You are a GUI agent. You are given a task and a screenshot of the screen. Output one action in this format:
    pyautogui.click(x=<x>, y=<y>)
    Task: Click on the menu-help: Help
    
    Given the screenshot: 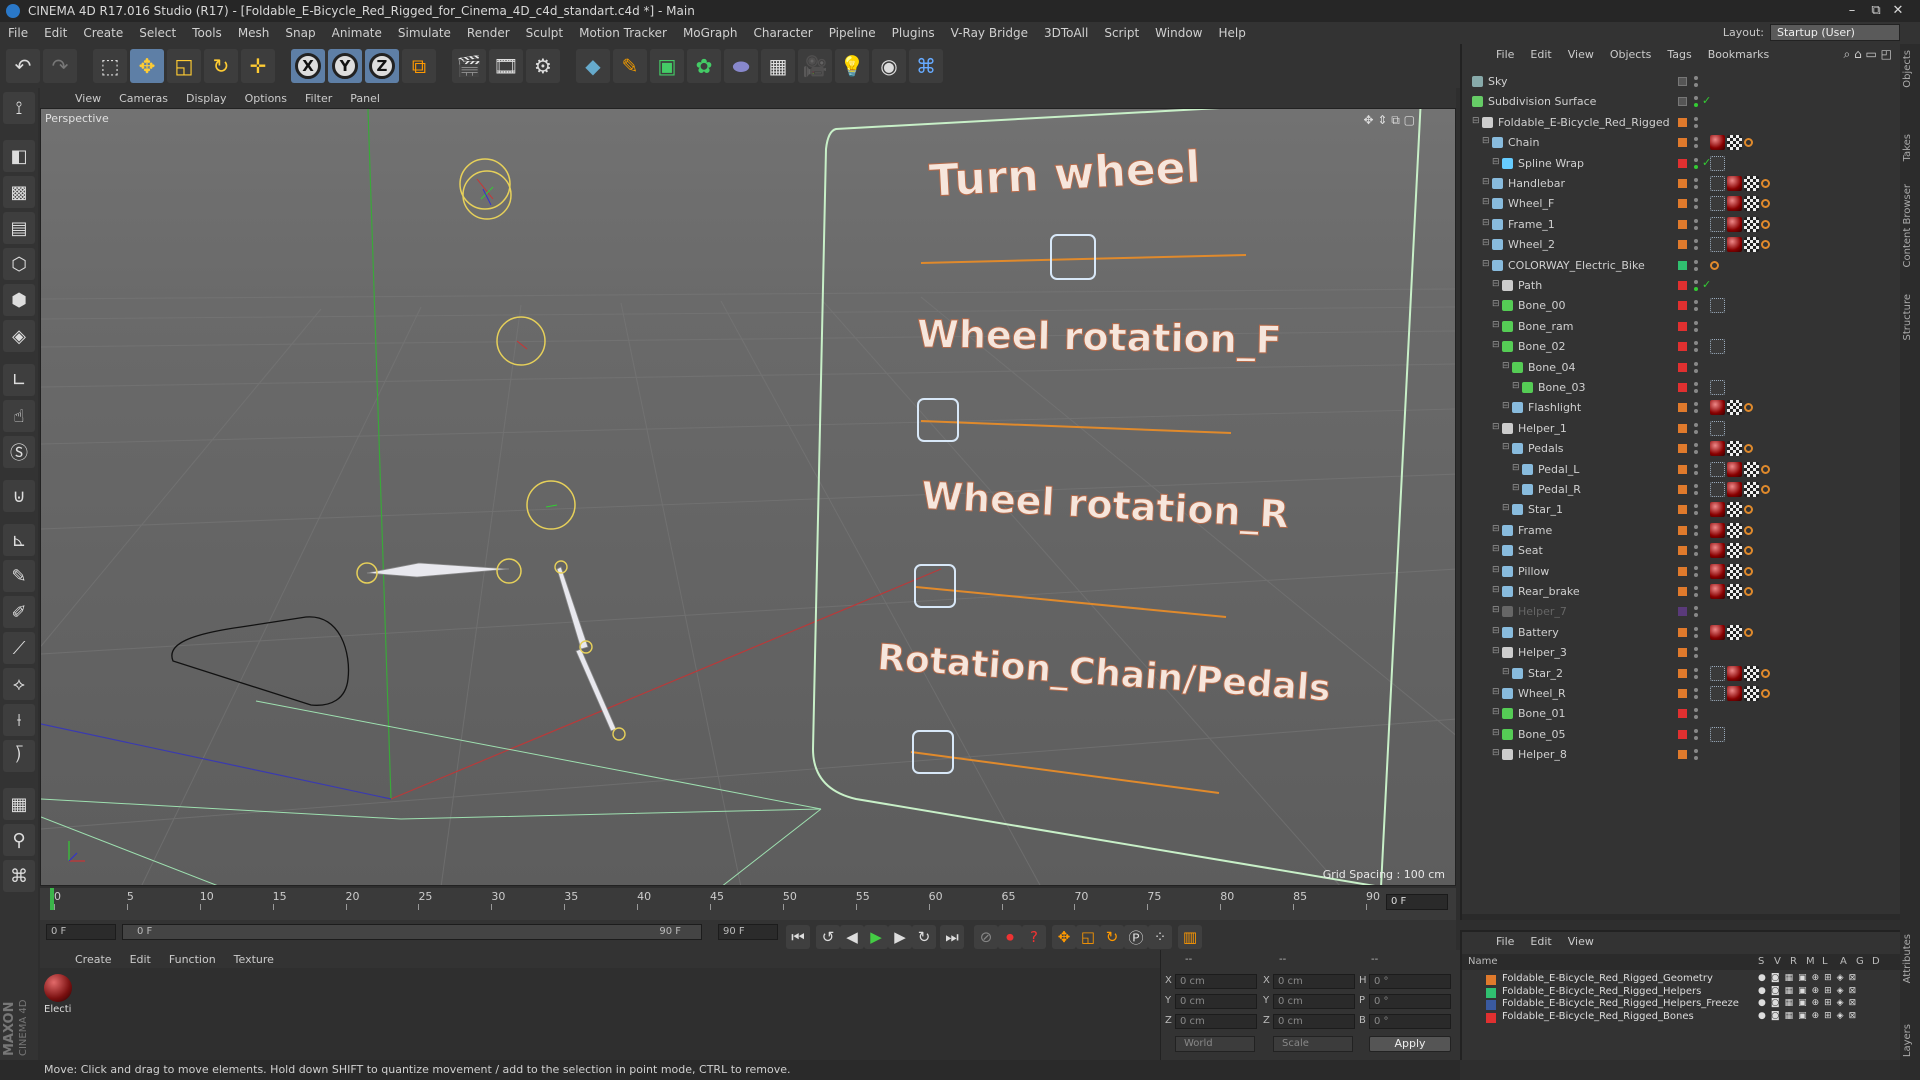 What is the action you would take?
    pyautogui.click(x=1231, y=33)
    